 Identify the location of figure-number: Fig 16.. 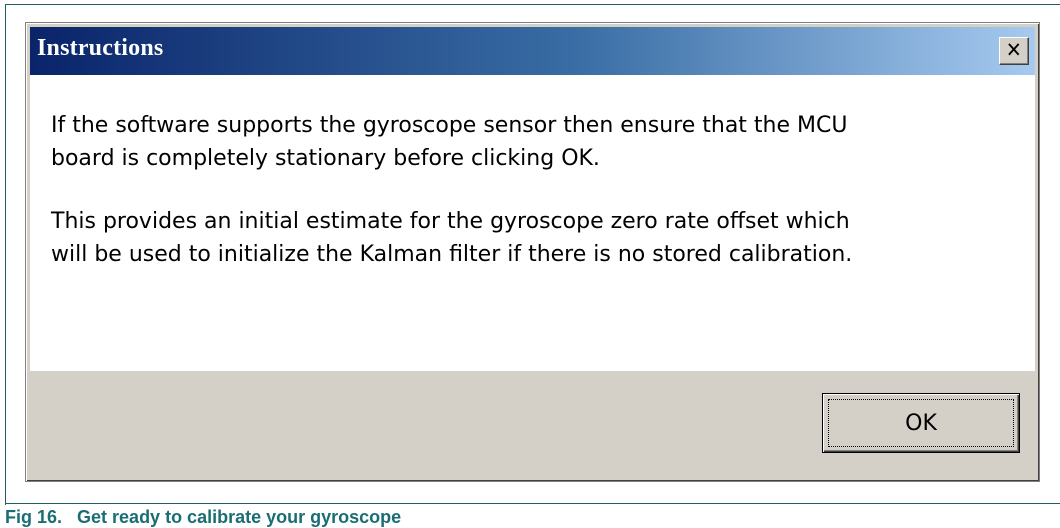
(34, 517).